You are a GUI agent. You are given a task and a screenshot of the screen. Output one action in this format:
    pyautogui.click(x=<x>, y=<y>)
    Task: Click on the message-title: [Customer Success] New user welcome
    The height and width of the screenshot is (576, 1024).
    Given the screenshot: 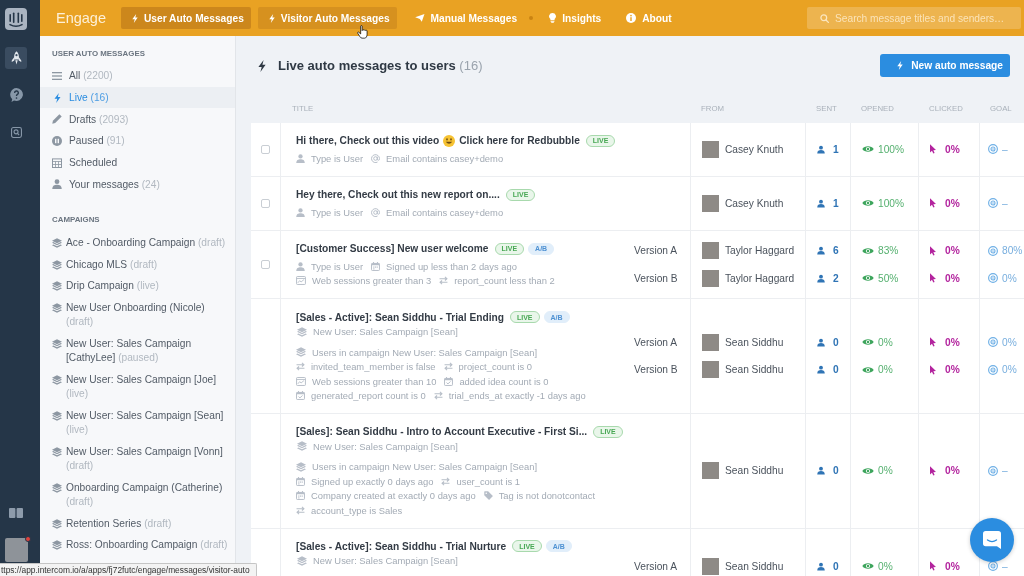 What is the action you would take?
    pyautogui.click(x=392, y=249)
    